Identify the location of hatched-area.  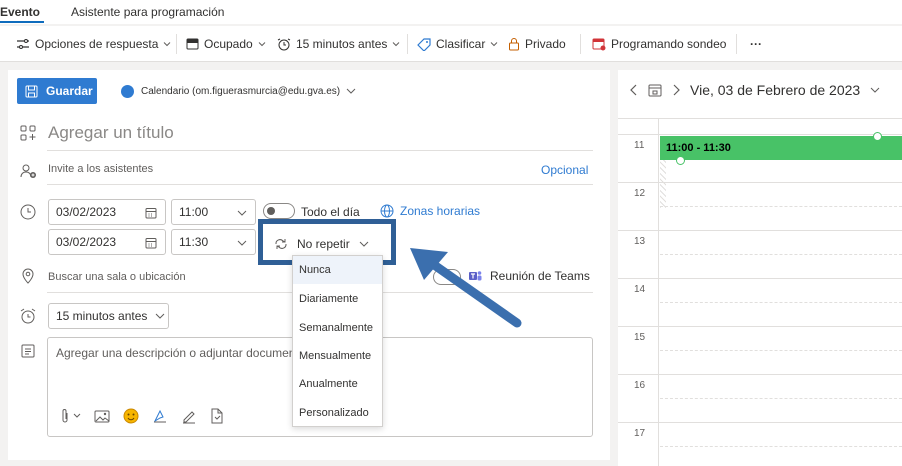
(663, 184).